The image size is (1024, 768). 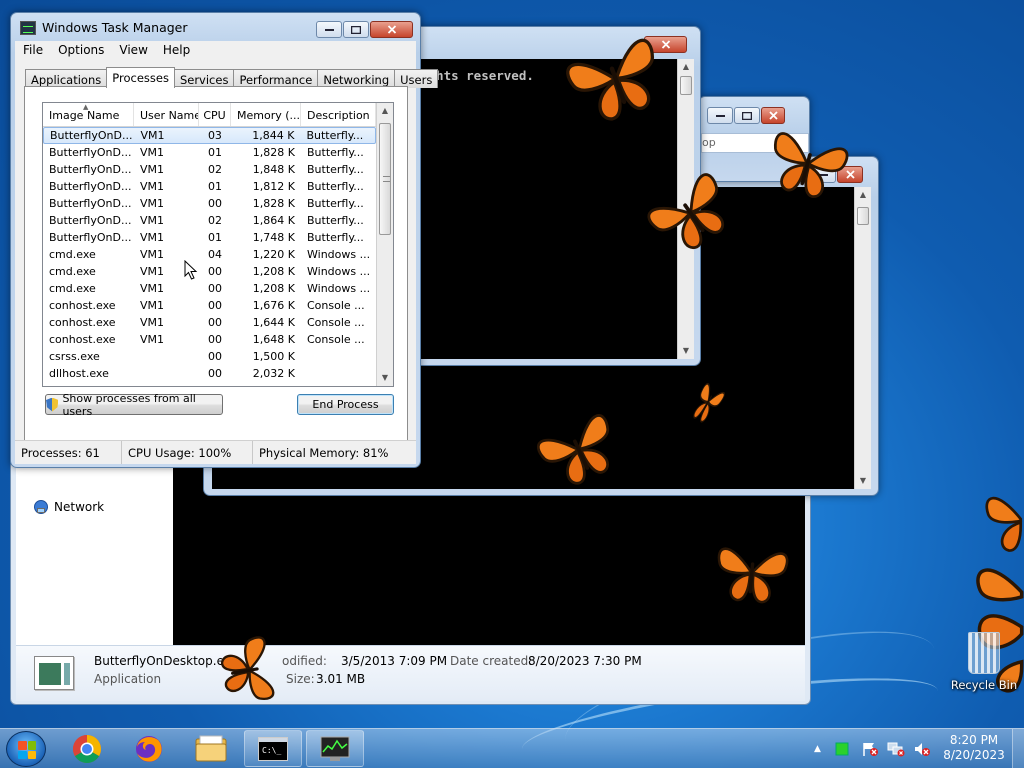 What do you see at coordinates (176, 51) in the screenshot?
I see `menu-help: Help` at bounding box center [176, 51].